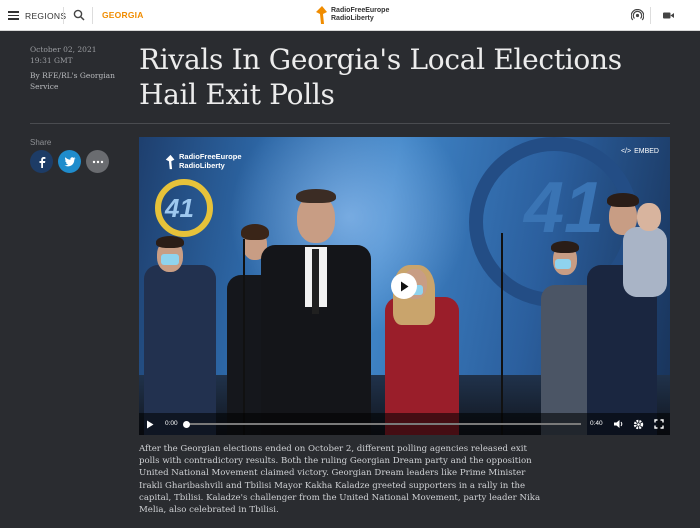  Describe the element at coordinates (626, 151) in the screenshot. I see `code-icon: </>` at that location.